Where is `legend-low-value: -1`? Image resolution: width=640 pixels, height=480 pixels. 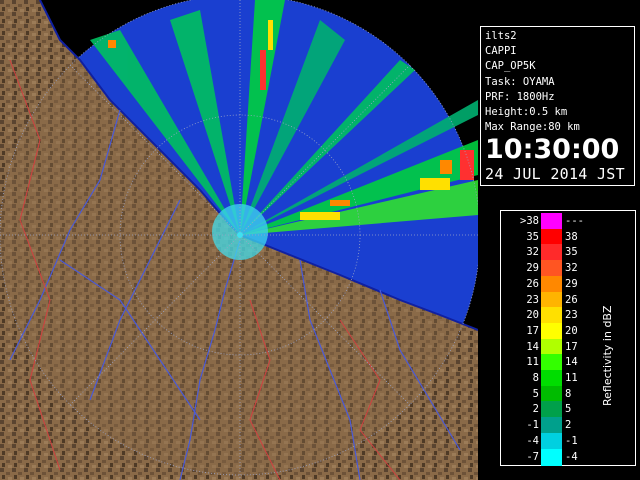 legend-low-value: -1 is located at coordinates (532, 425).